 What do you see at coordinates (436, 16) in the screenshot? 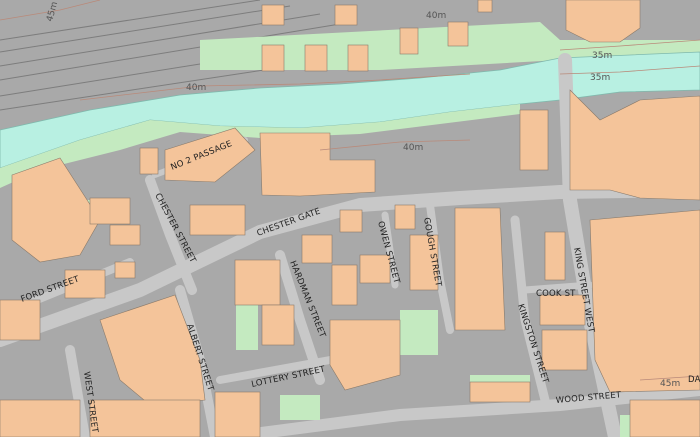
I see `contour-label-40-top: 40m` at bounding box center [436, 16].